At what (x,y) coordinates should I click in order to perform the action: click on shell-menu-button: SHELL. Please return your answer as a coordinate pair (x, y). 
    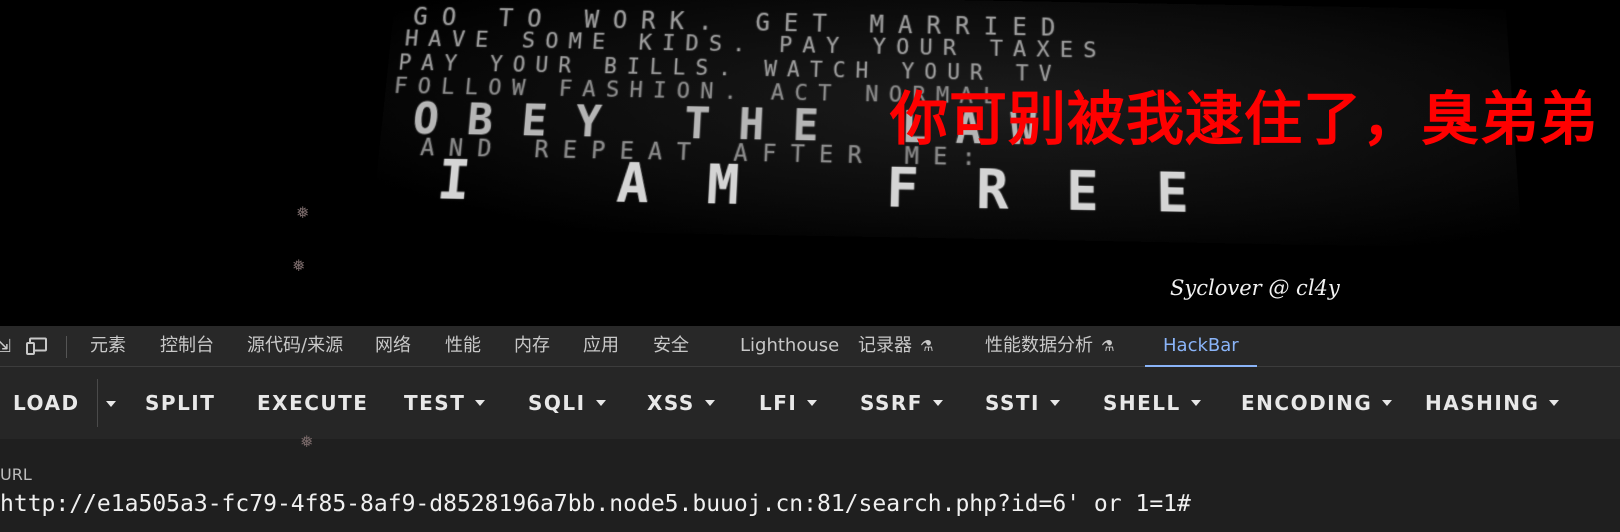
    Looking at the image, I should click on (1152, 403).